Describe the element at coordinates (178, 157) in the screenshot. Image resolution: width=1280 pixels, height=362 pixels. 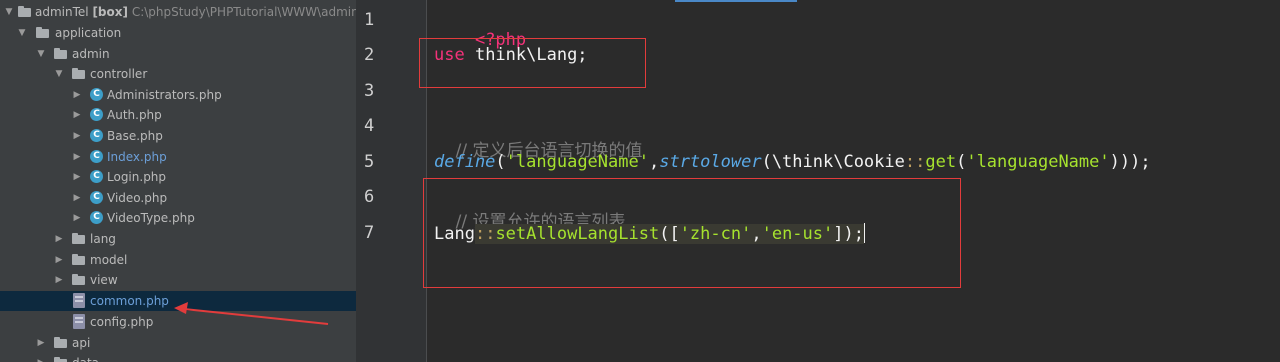
I see `tree-item-index: ▶ C Index.php` at that location.